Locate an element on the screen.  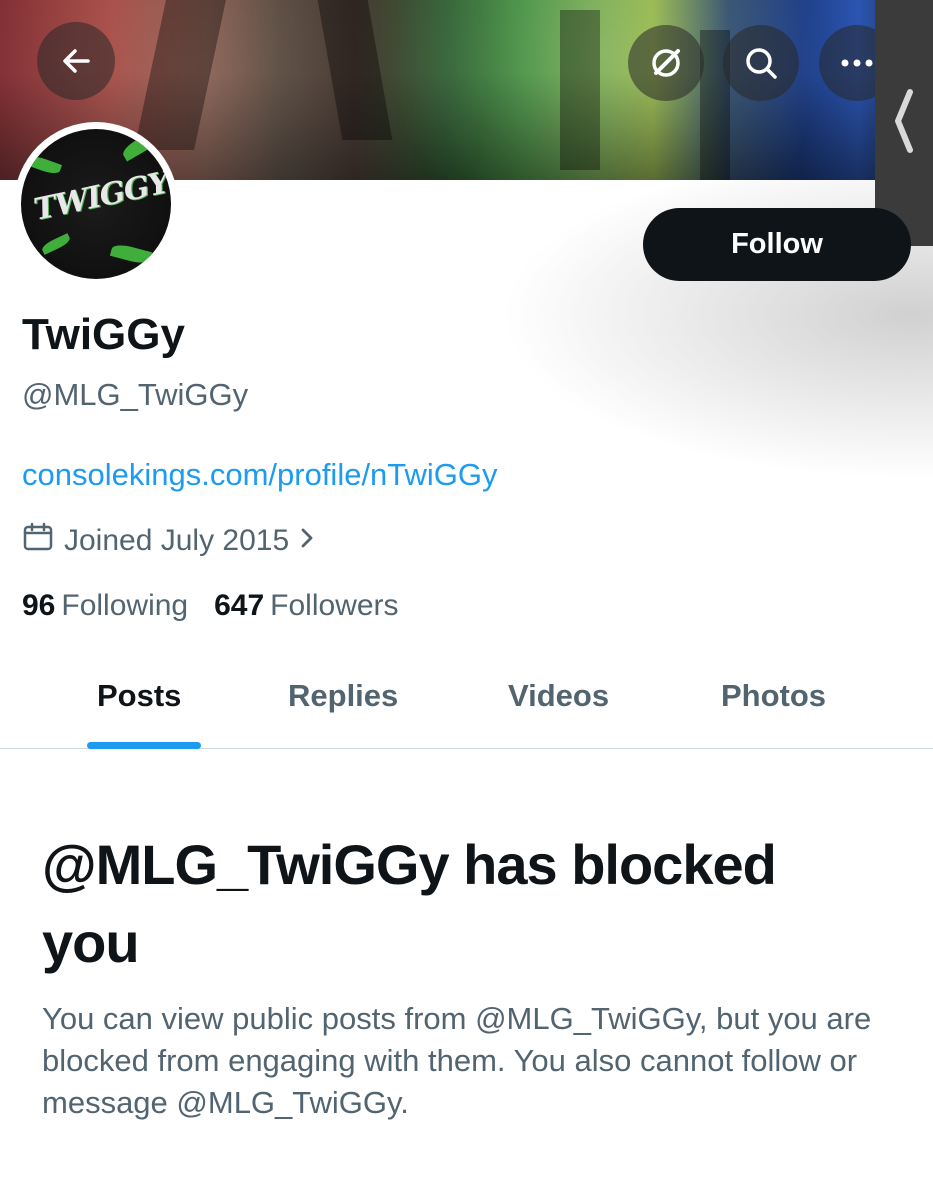
avatar-logo-text: TWIGGY is located at coordinates (100, 196).